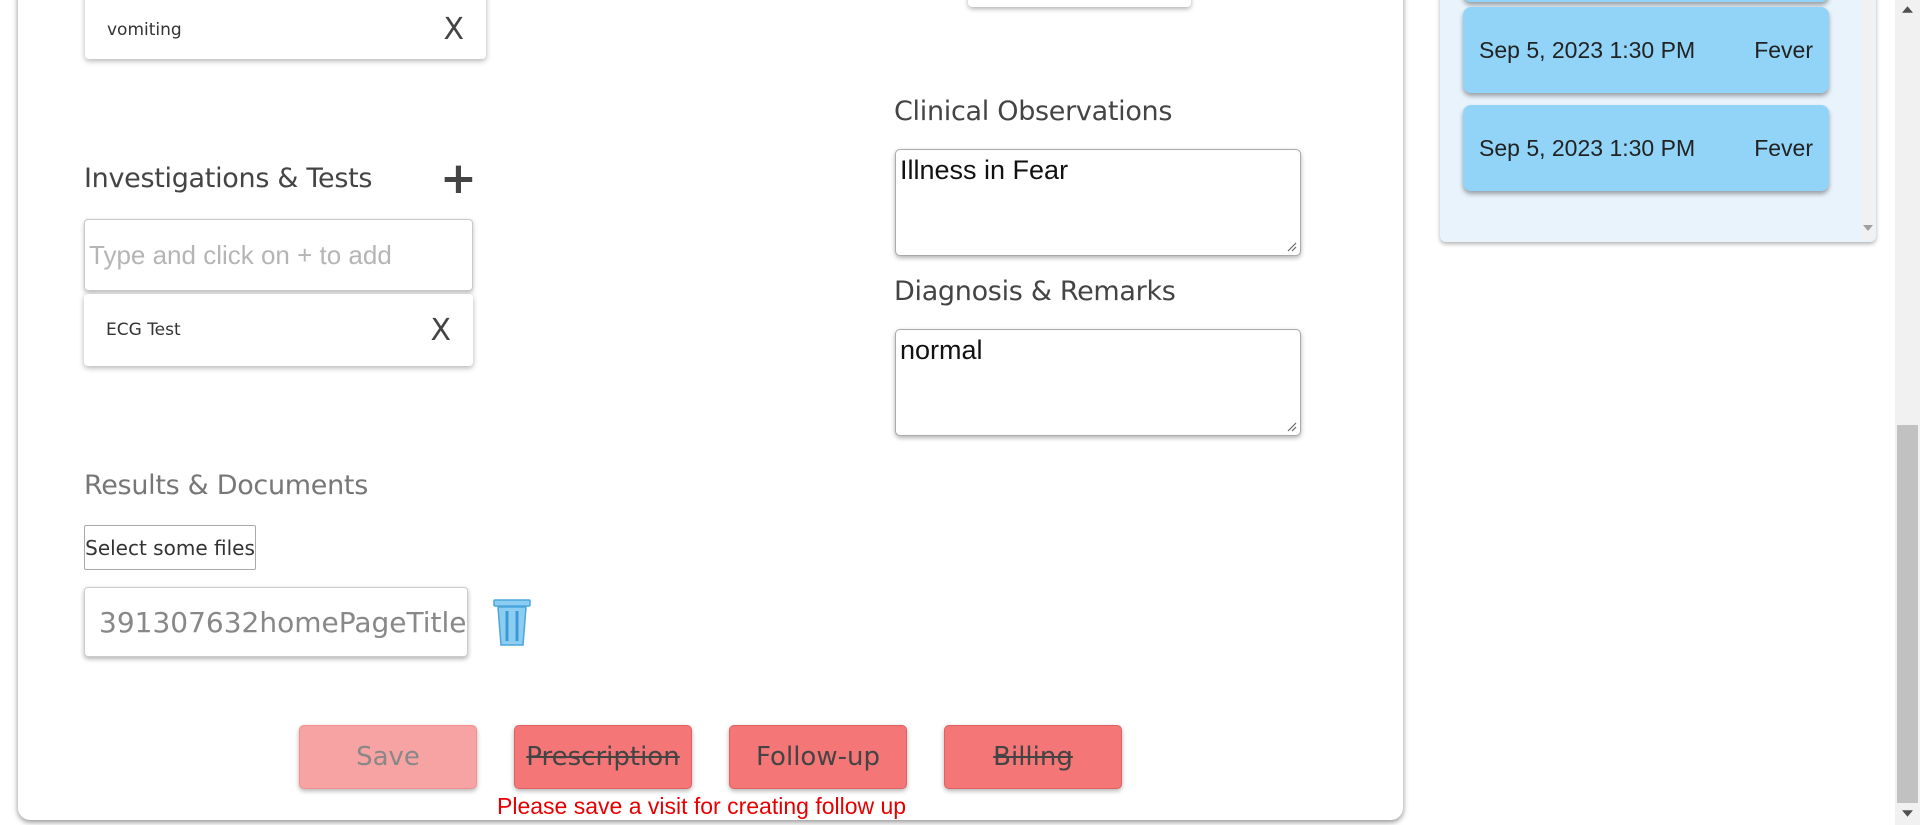 Image resolution: width=1920 pixels, height=825 pixels. I want to click on trash-icon, so click(512, 623).